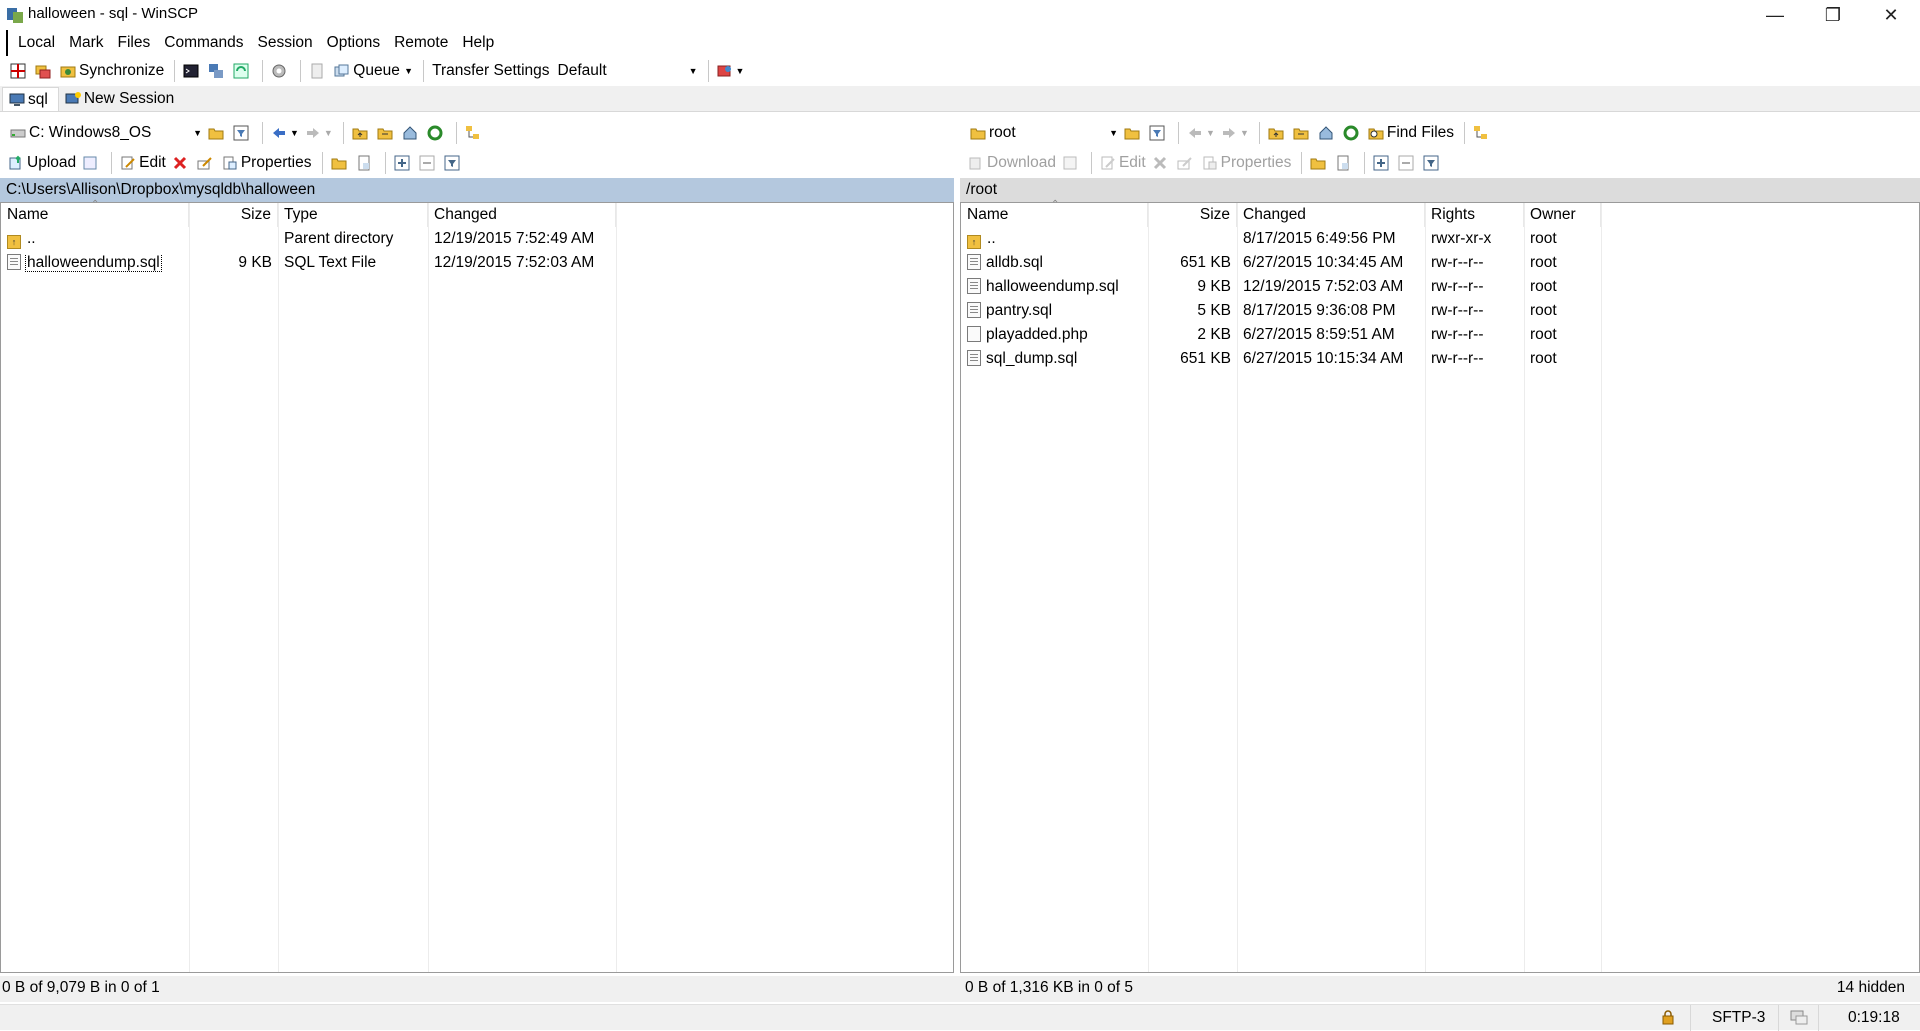  I want to click on local-delete-button, so click(181, 163).